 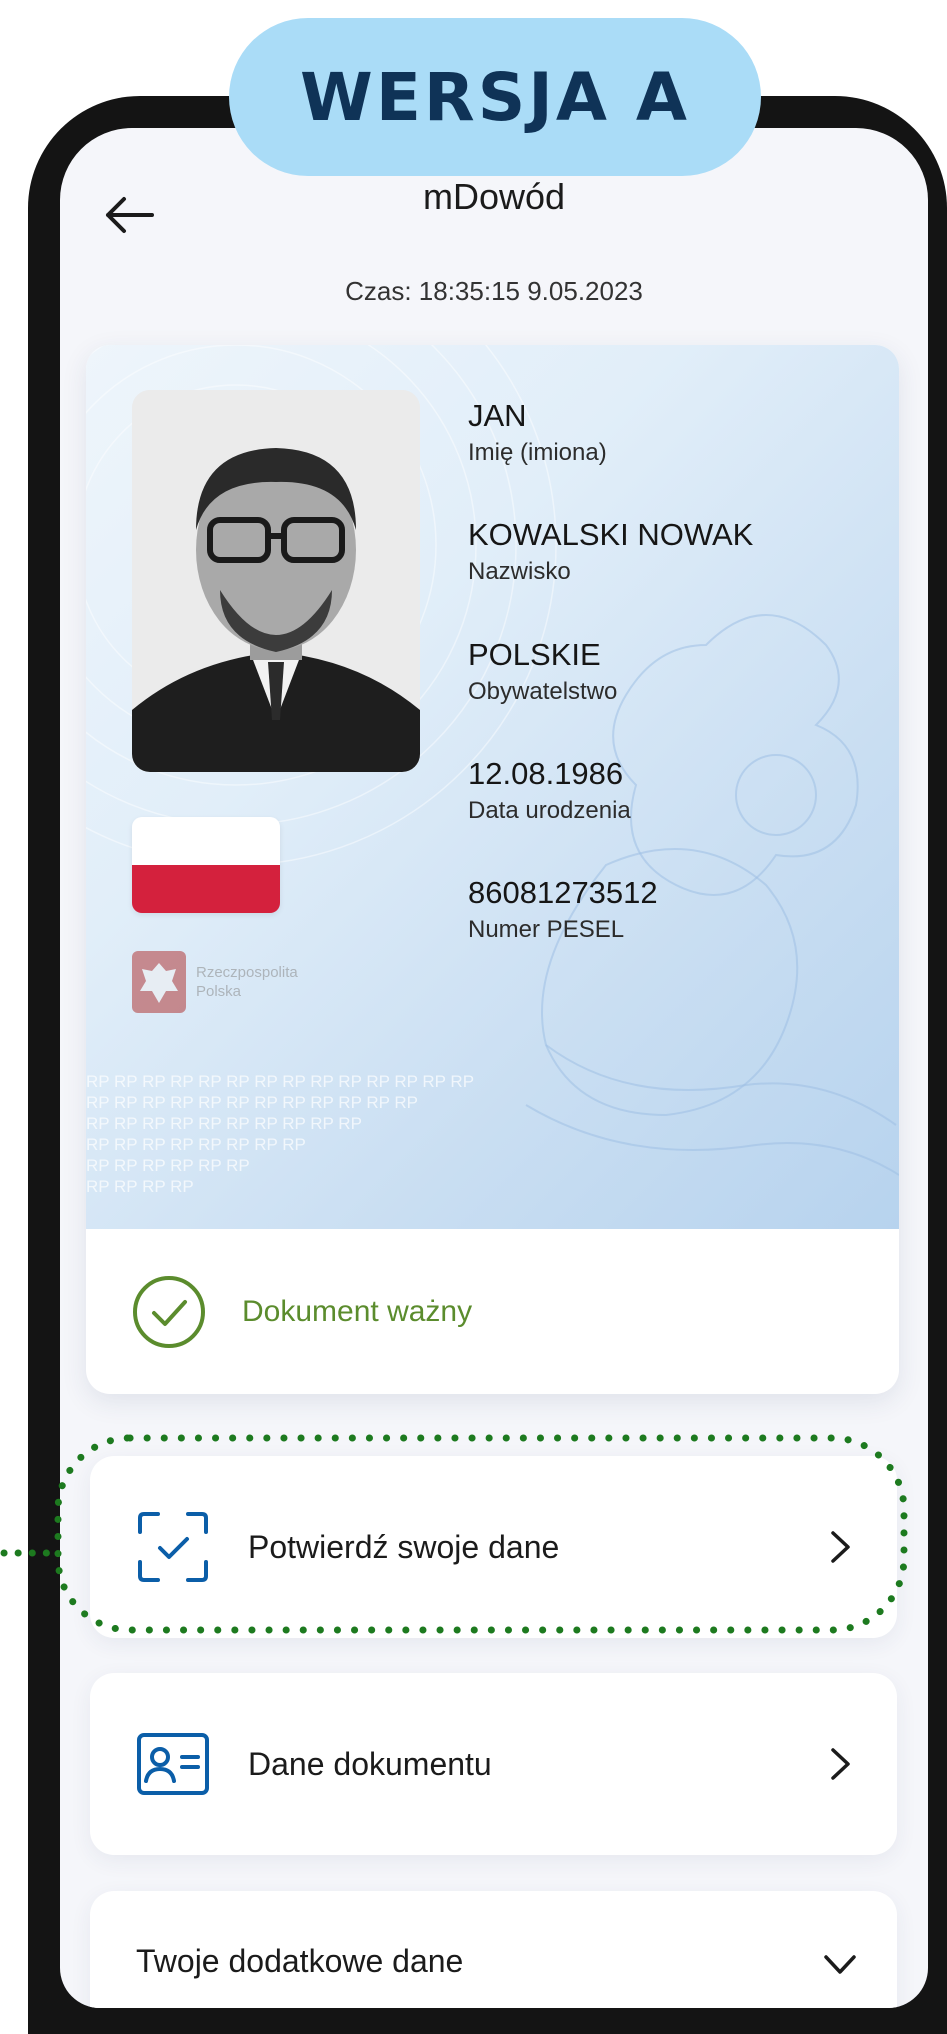 What do you see at coordinates (537, 452) in the screenshot?
I see `first-name-label: Imię (imiona)` at bounding box center [537, 452].